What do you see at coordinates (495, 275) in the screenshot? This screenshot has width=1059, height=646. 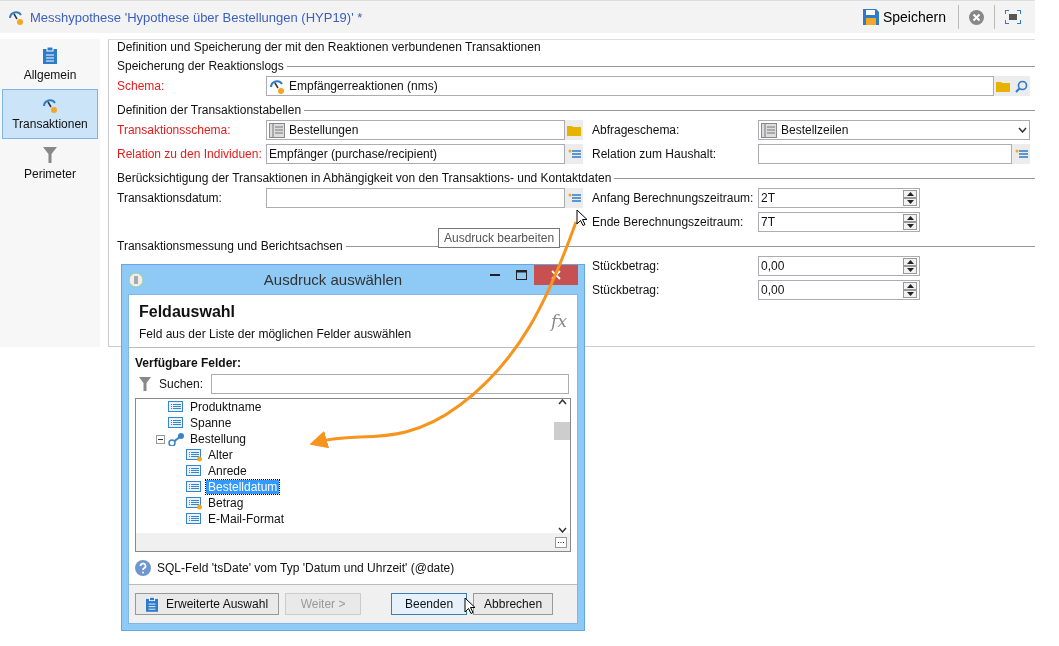 I see `minimize-icon` at bounding box center [495, 275].